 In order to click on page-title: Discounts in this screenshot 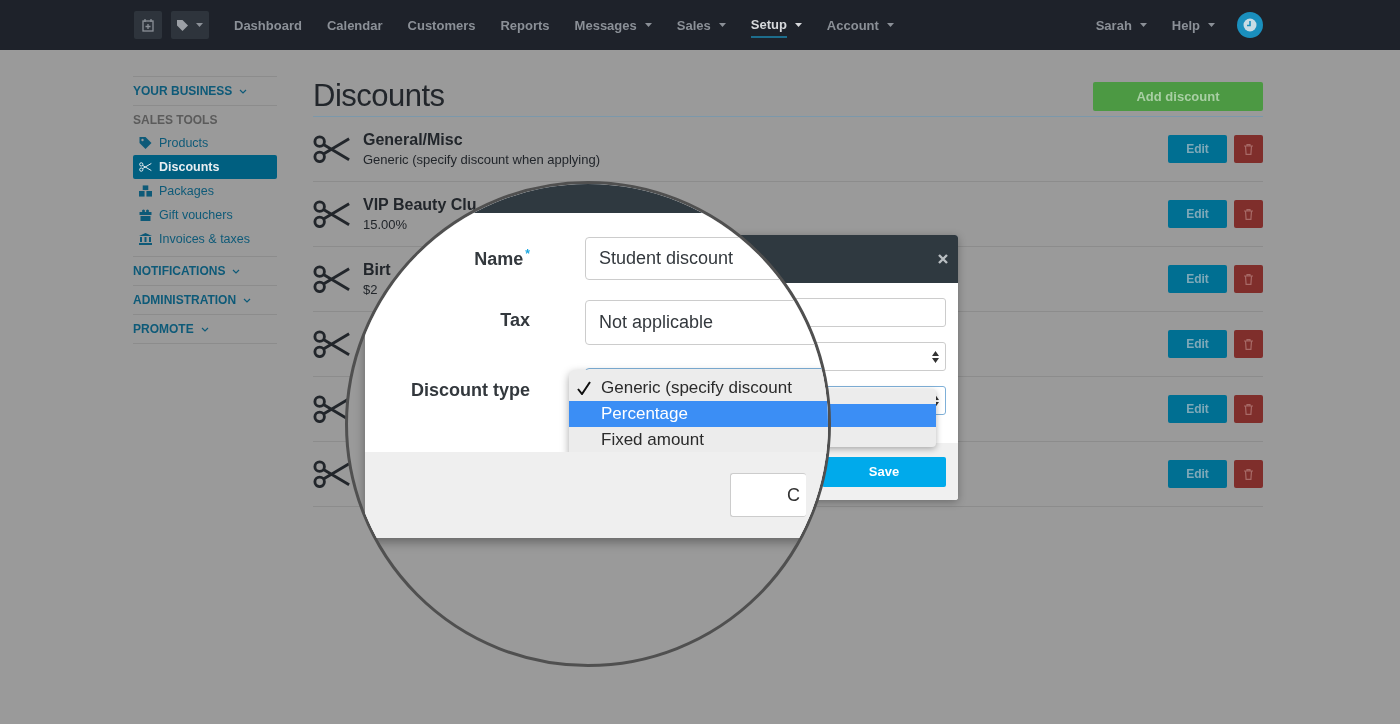, I will do `click(379, 96)`.